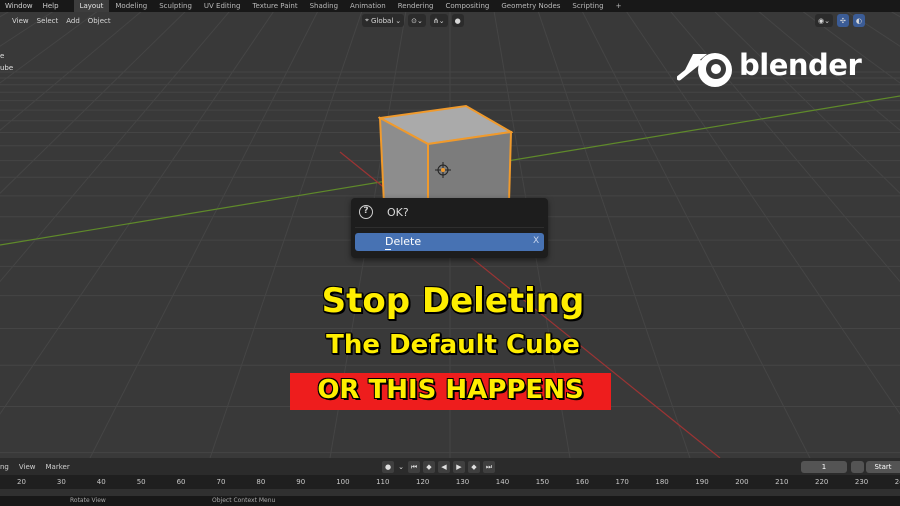 The image size is (900, 506). I want to click on current-frame-field: 1, so click(824, 467).